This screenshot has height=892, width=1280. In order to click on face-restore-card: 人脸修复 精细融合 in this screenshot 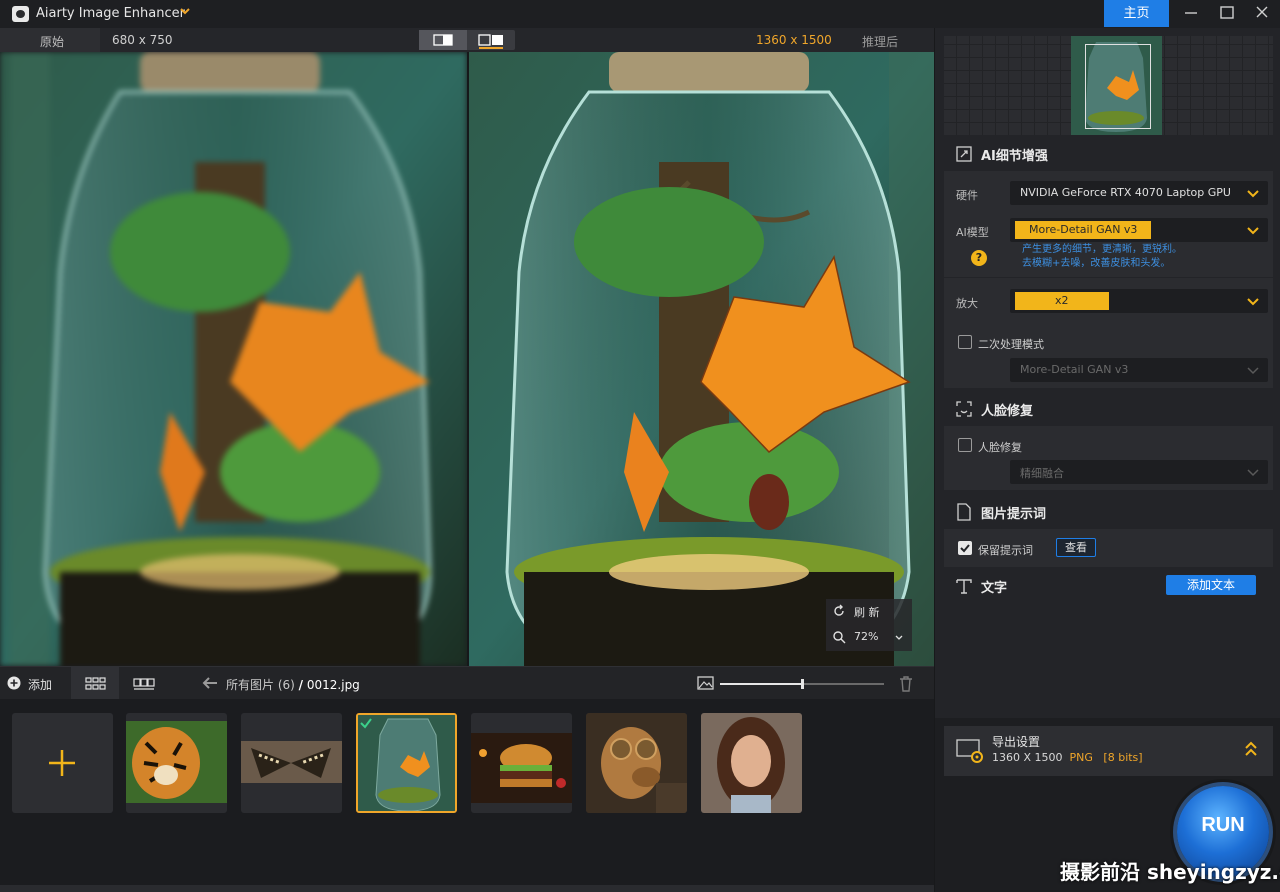, I will do `click(1108, 458)`.